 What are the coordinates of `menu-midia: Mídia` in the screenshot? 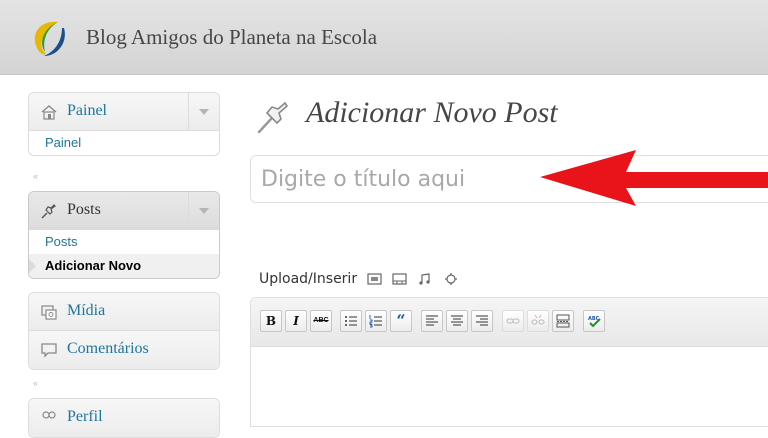 It's located at (124, 312).